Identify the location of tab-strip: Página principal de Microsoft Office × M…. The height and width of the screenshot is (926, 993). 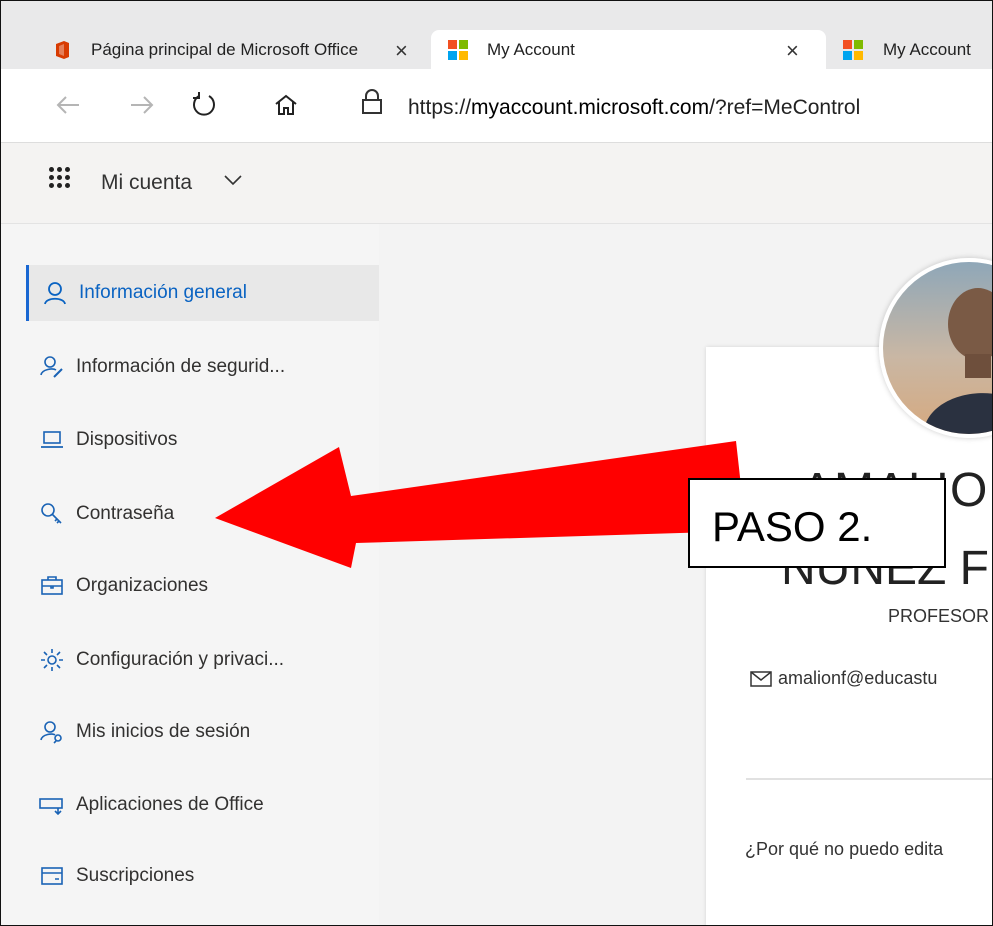
(496, 35).